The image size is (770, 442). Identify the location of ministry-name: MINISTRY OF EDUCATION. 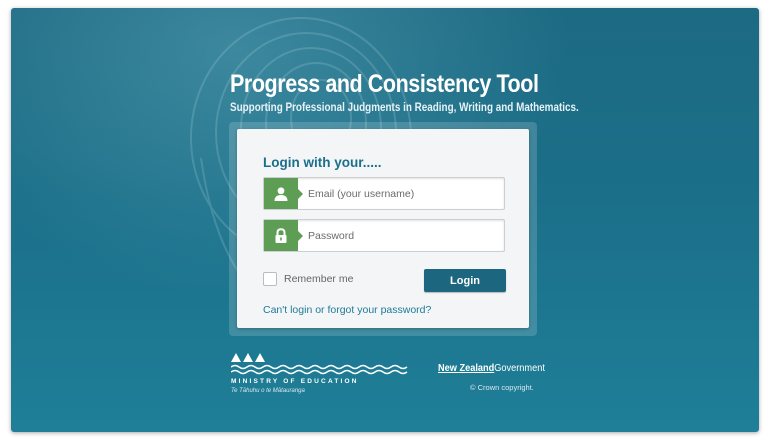
(295, 381).